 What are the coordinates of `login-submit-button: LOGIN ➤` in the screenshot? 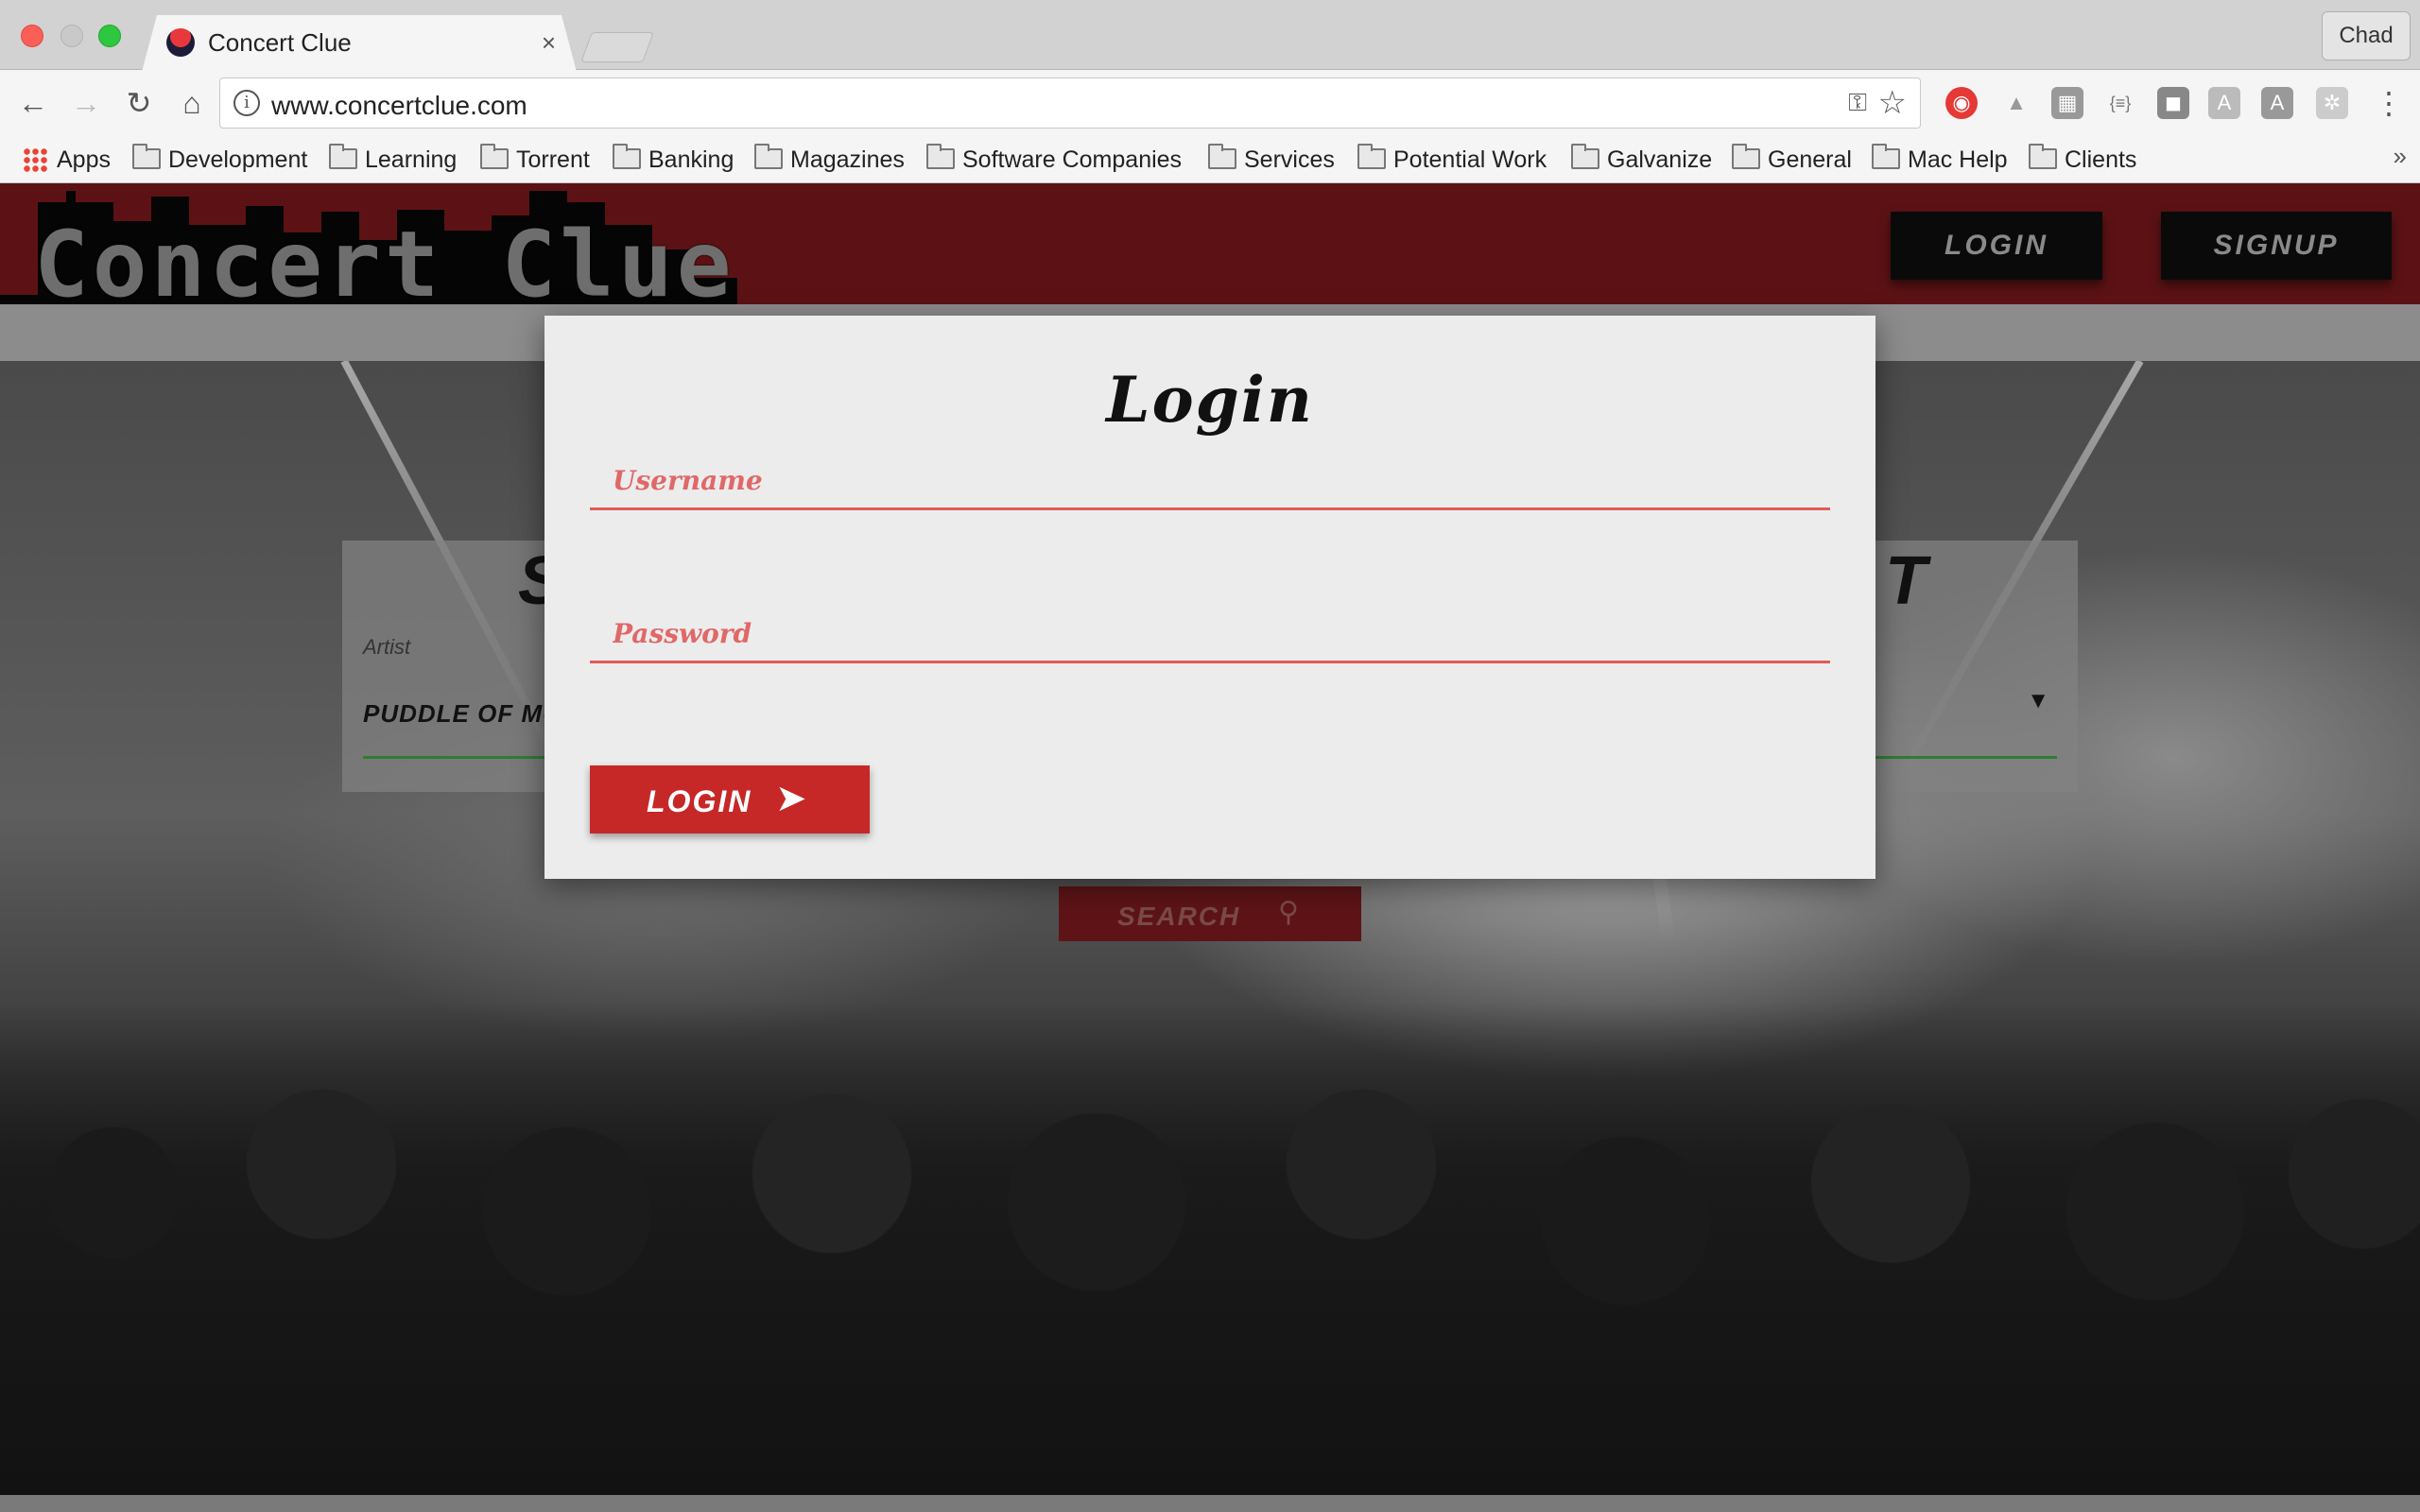 It's located at (730, 799).